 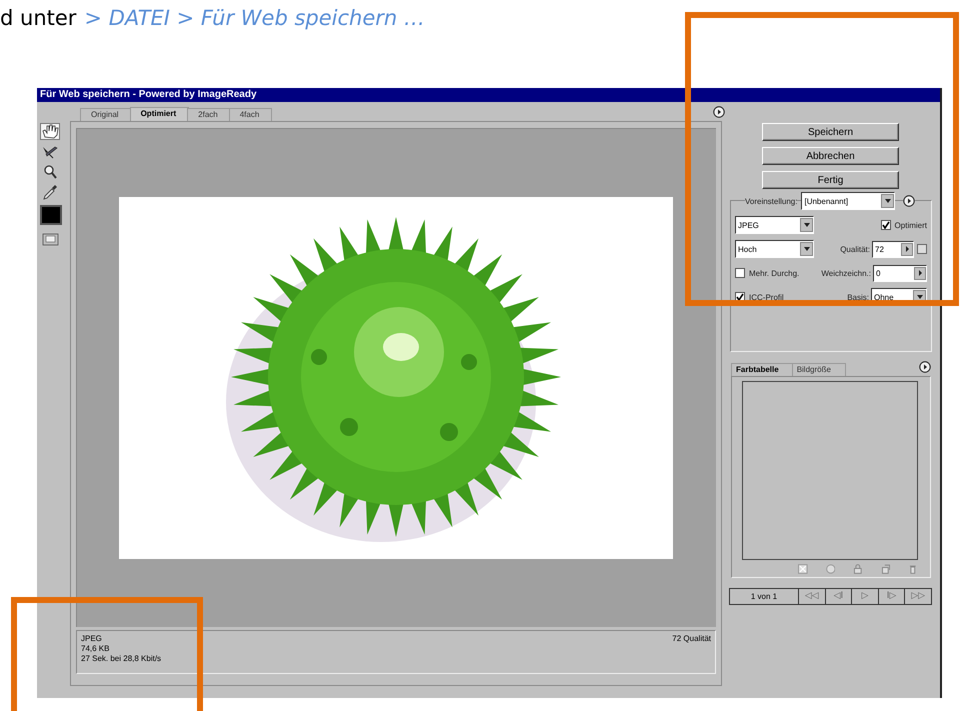 I want to click on quality-level-dropdown: Hoch, so click(x=774, y=249).